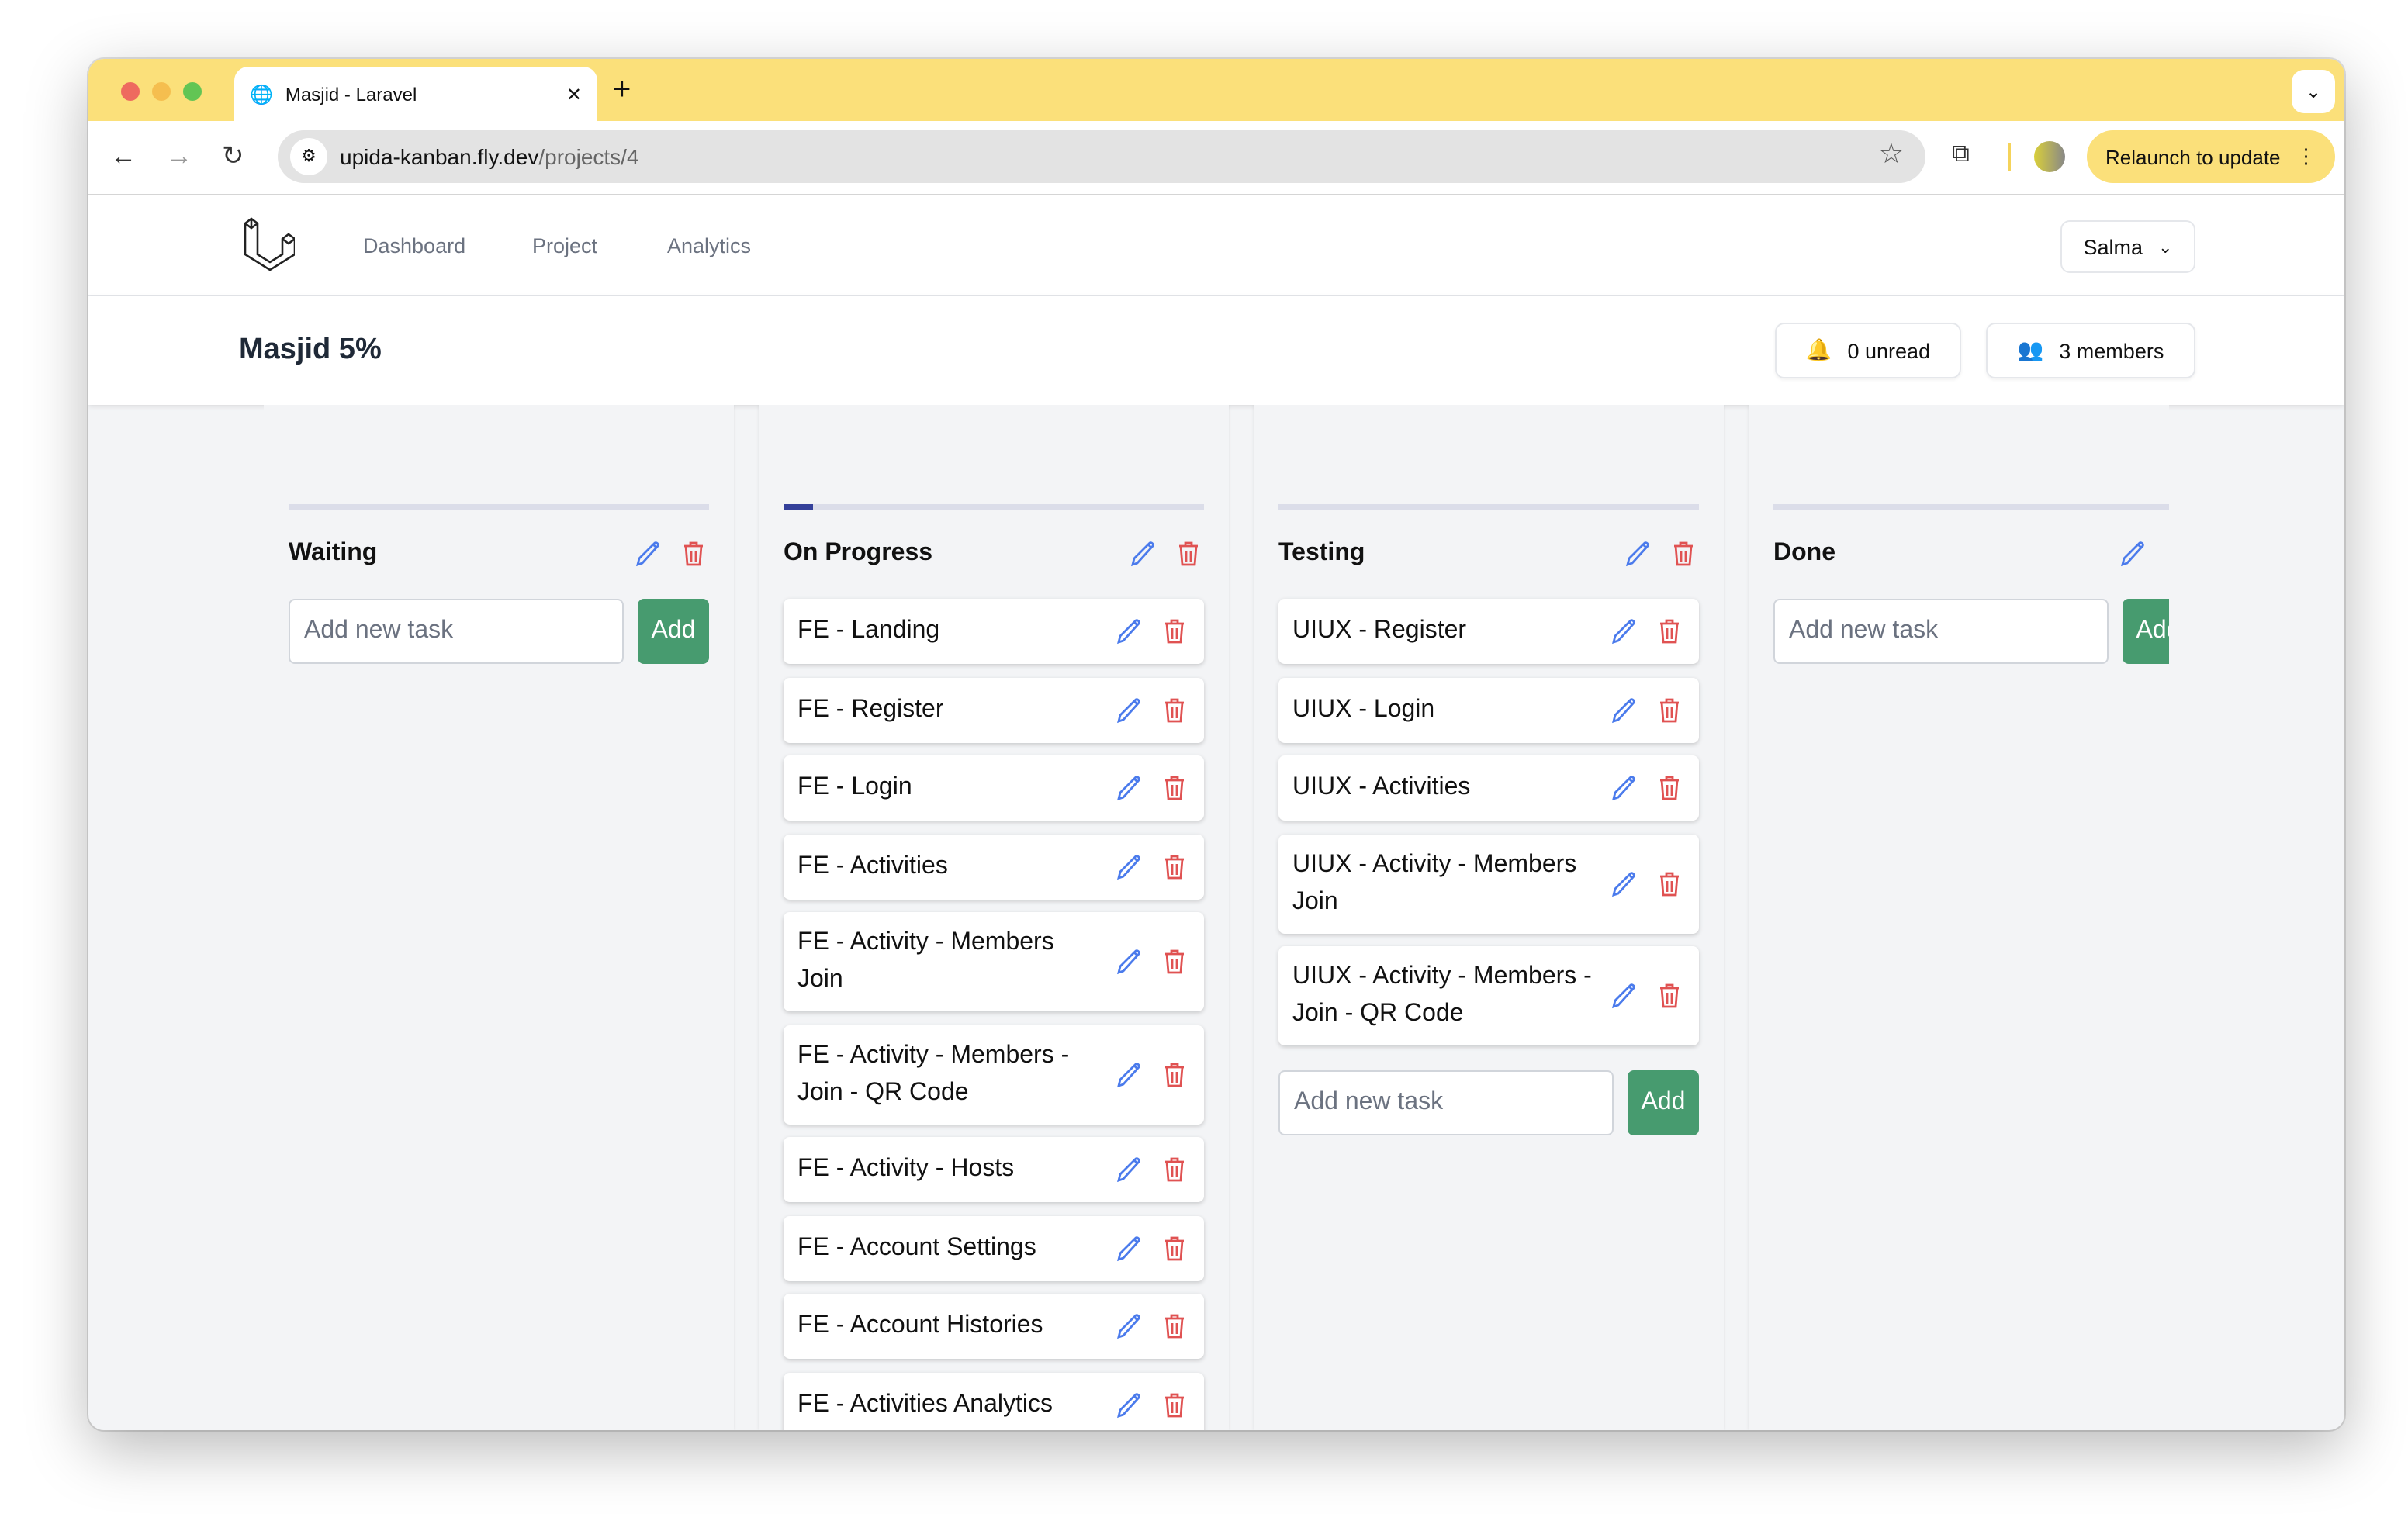 The width and height of the screenshot is (2408, 1531). Describe the element at coordinates (161, 91) in the screenshot. I see `minimize-window-button` at that location.